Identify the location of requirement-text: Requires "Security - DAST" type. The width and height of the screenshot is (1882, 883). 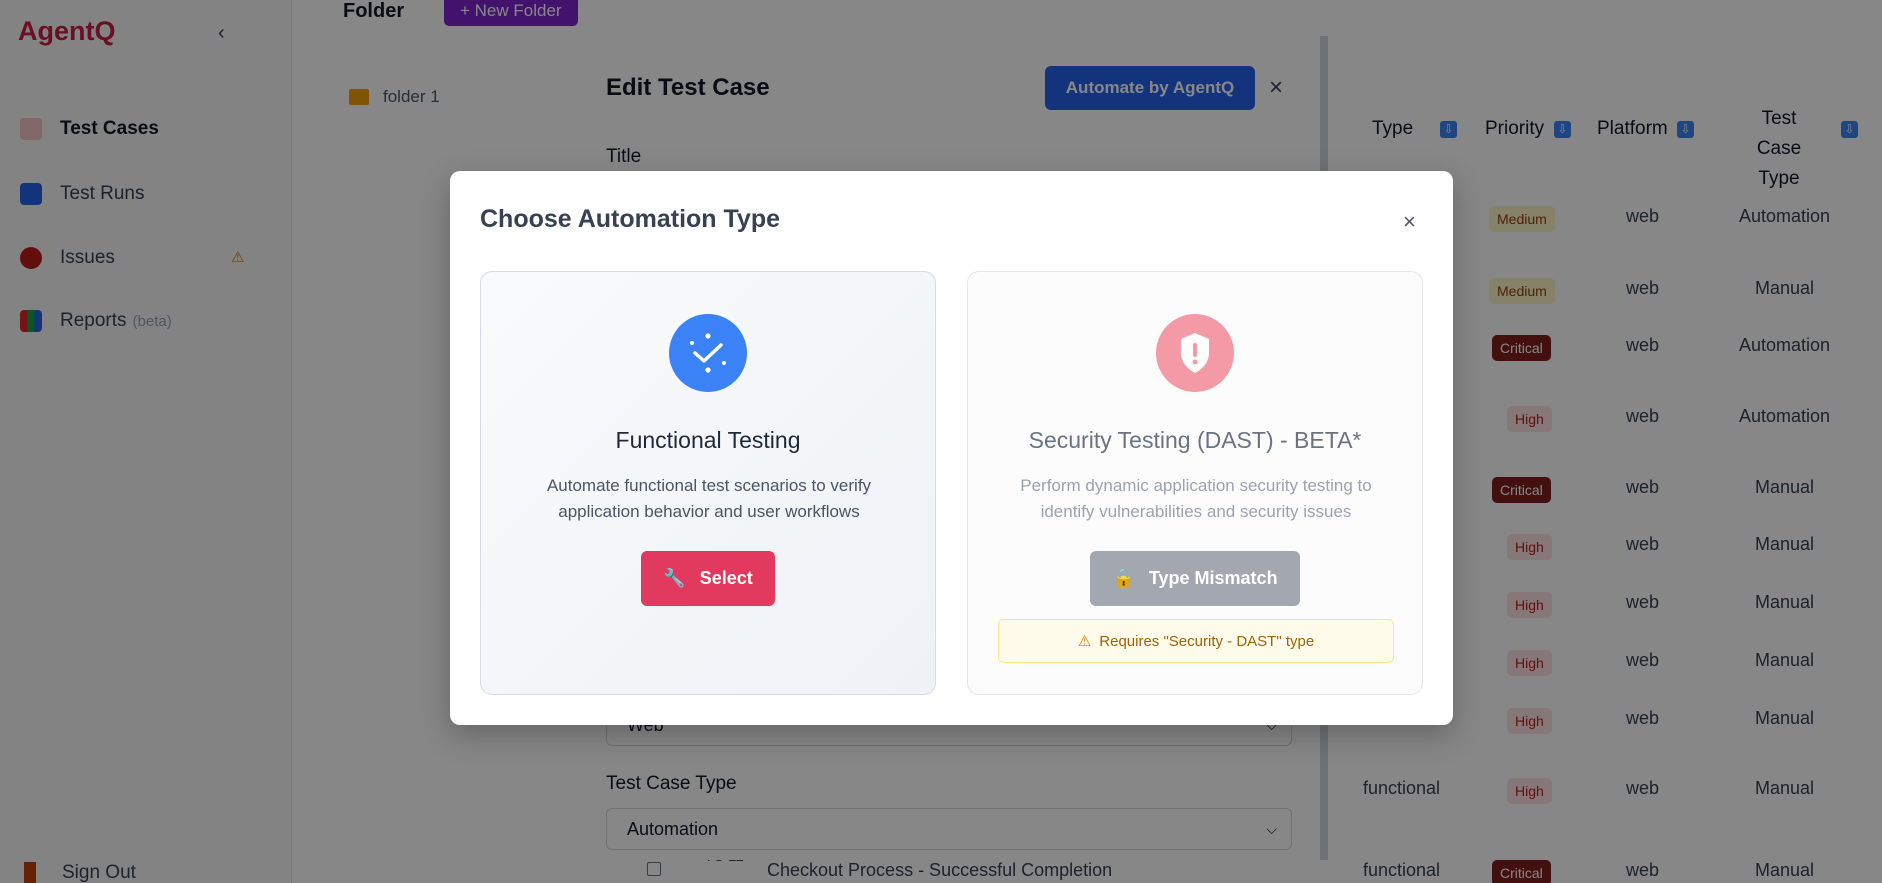
(1207, 641).